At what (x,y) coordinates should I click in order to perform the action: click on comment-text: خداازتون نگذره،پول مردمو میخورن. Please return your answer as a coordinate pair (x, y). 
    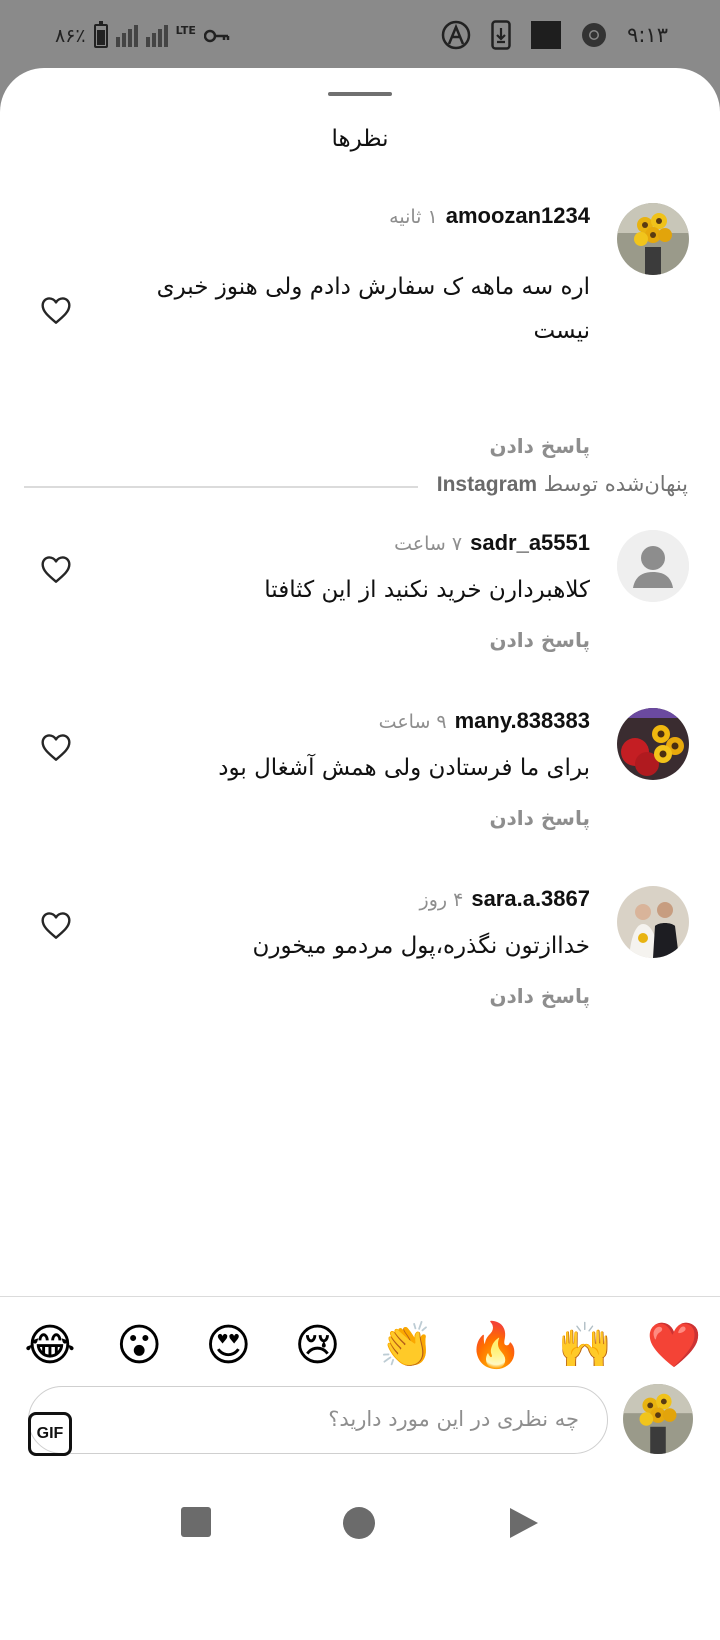
    Looking at the image, I should click on (421, 946).